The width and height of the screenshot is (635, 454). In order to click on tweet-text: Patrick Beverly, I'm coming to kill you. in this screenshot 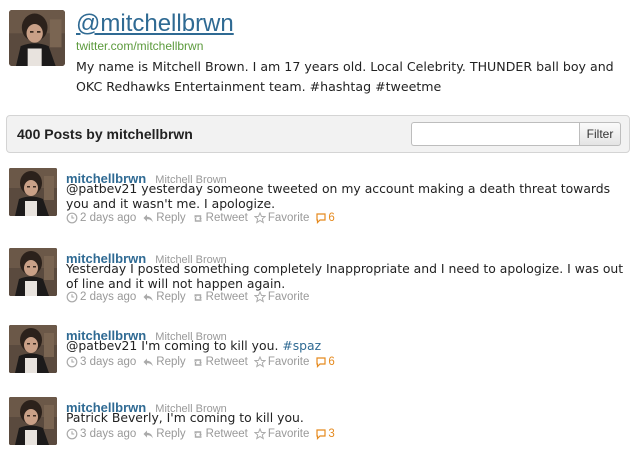, I will do `click(346, 417)`.